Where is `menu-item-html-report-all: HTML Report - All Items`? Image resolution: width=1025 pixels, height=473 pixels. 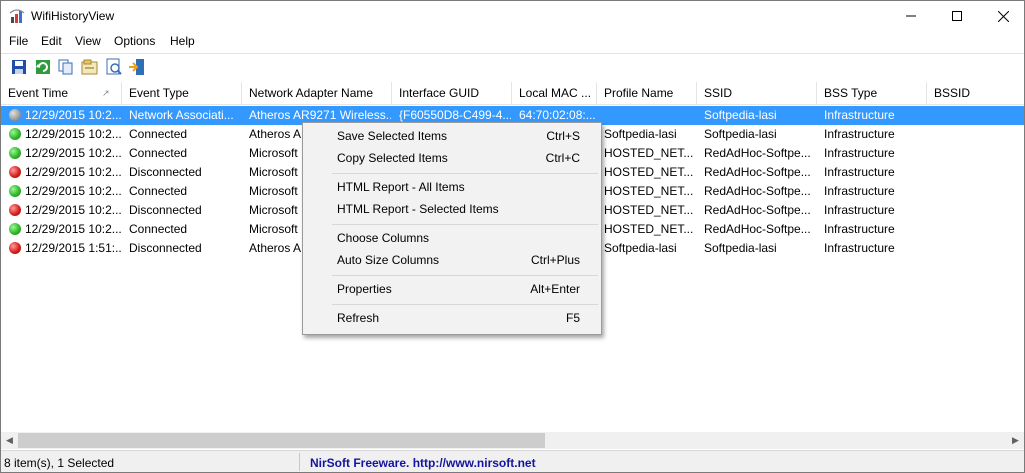
menu-item-html-report-all: HTML Report - All Items is located at coordinates (452, 187).